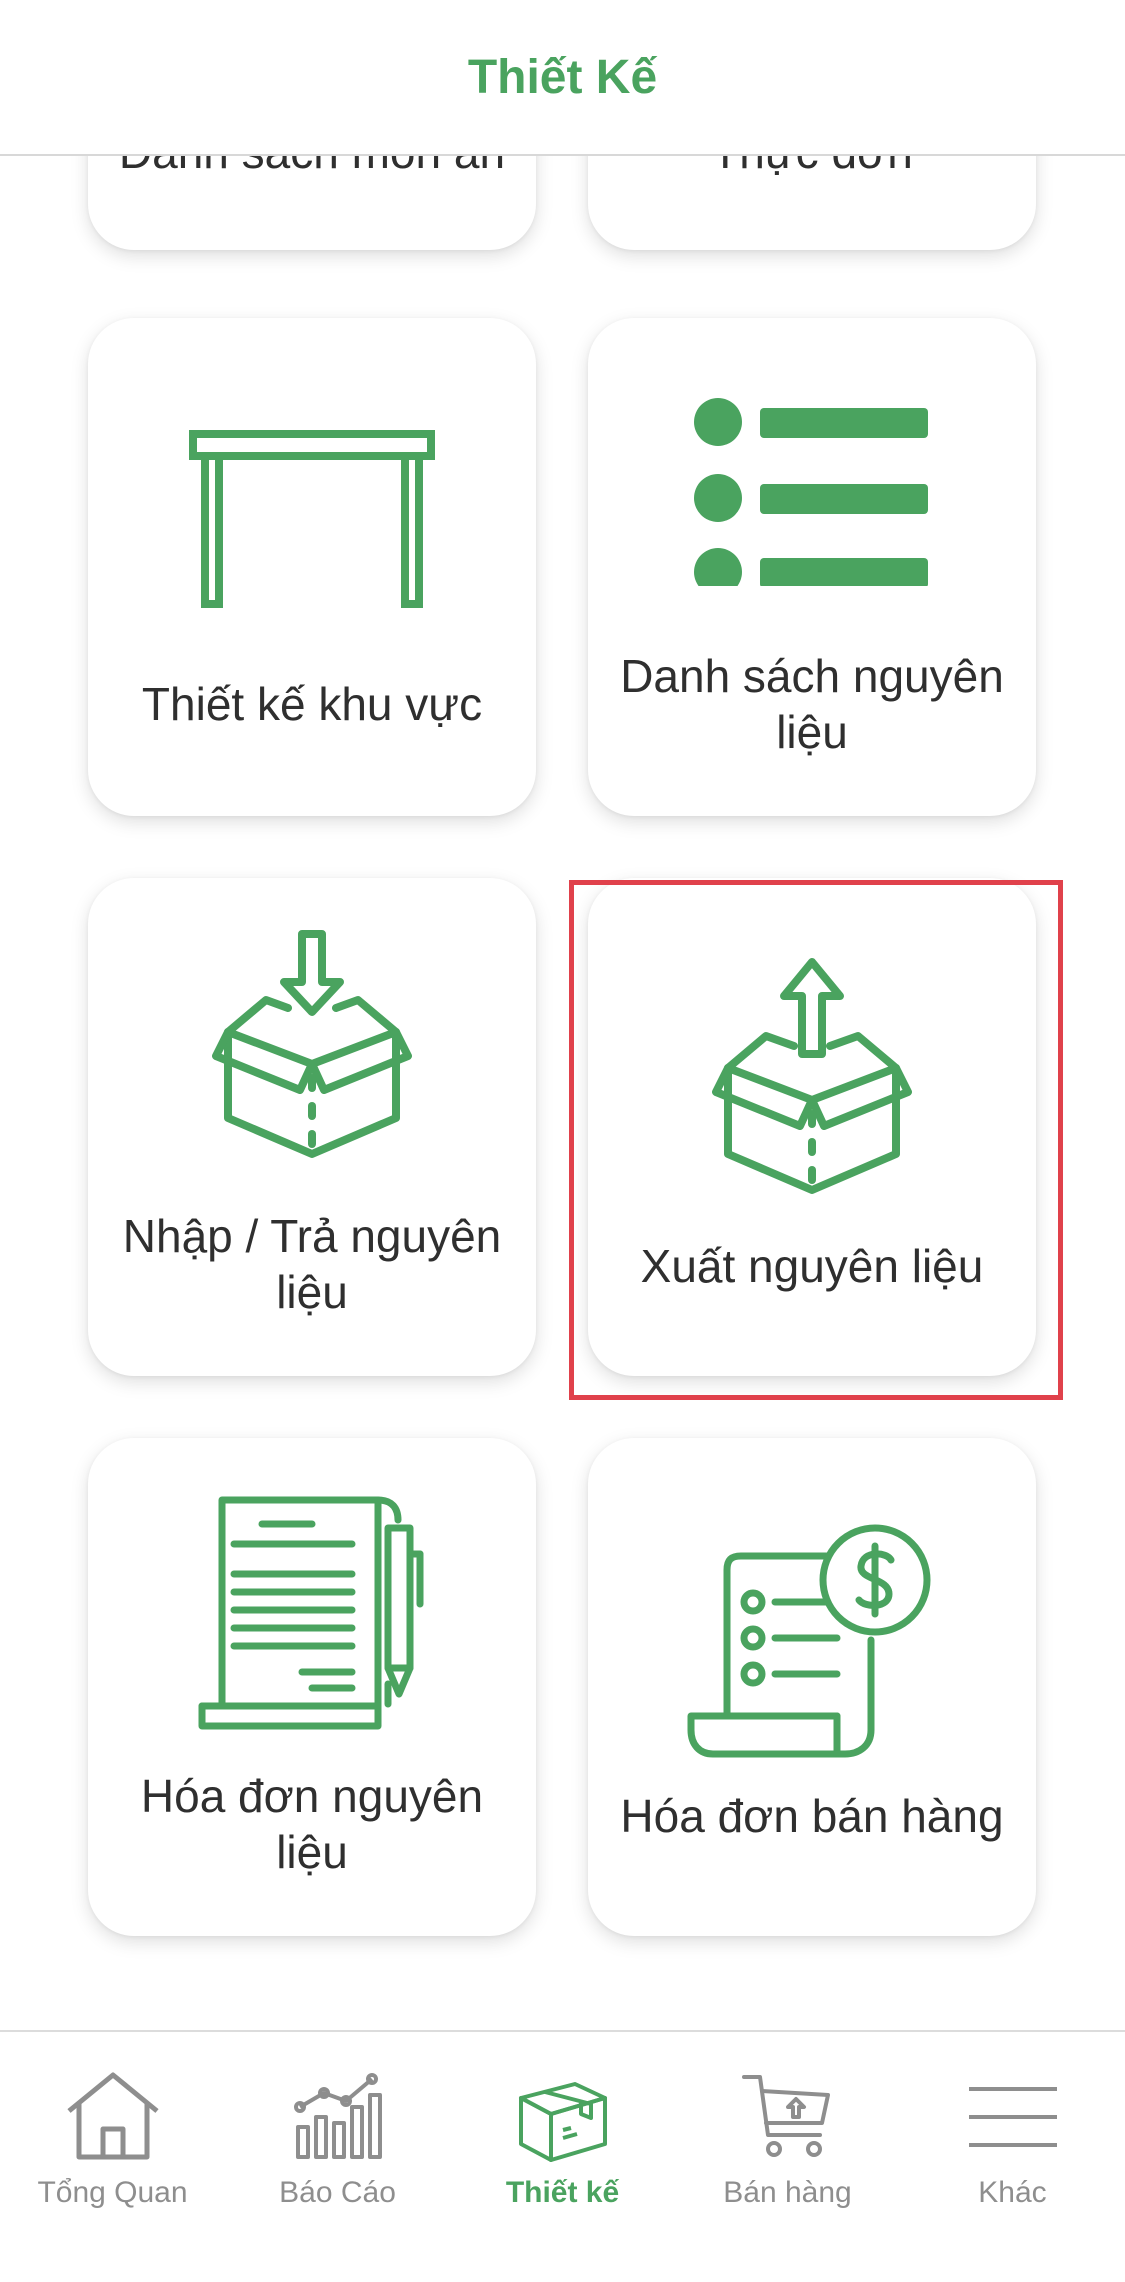 The image size is (1125, 2282). I want to click on card-label: Thiết kế khu vực, so click(312, 704).